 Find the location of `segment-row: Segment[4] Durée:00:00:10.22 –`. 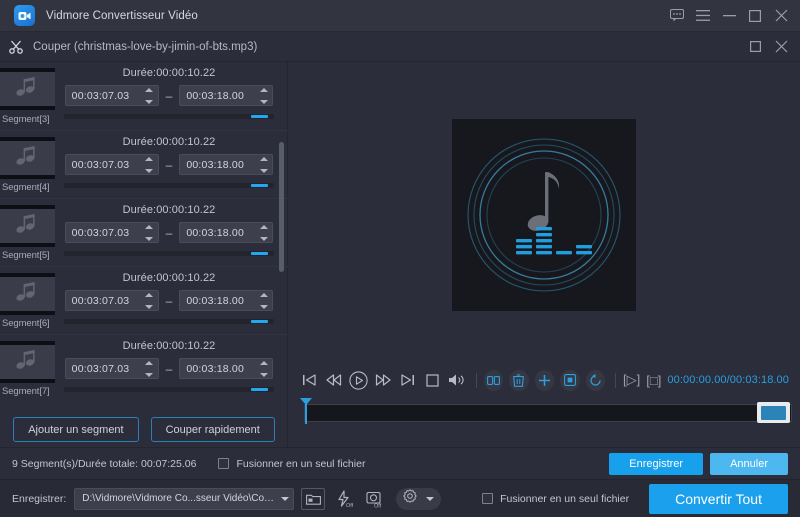

segment-row: Segment[4] Durée:00:00:10.22 – is located at coordinates (144, 164).